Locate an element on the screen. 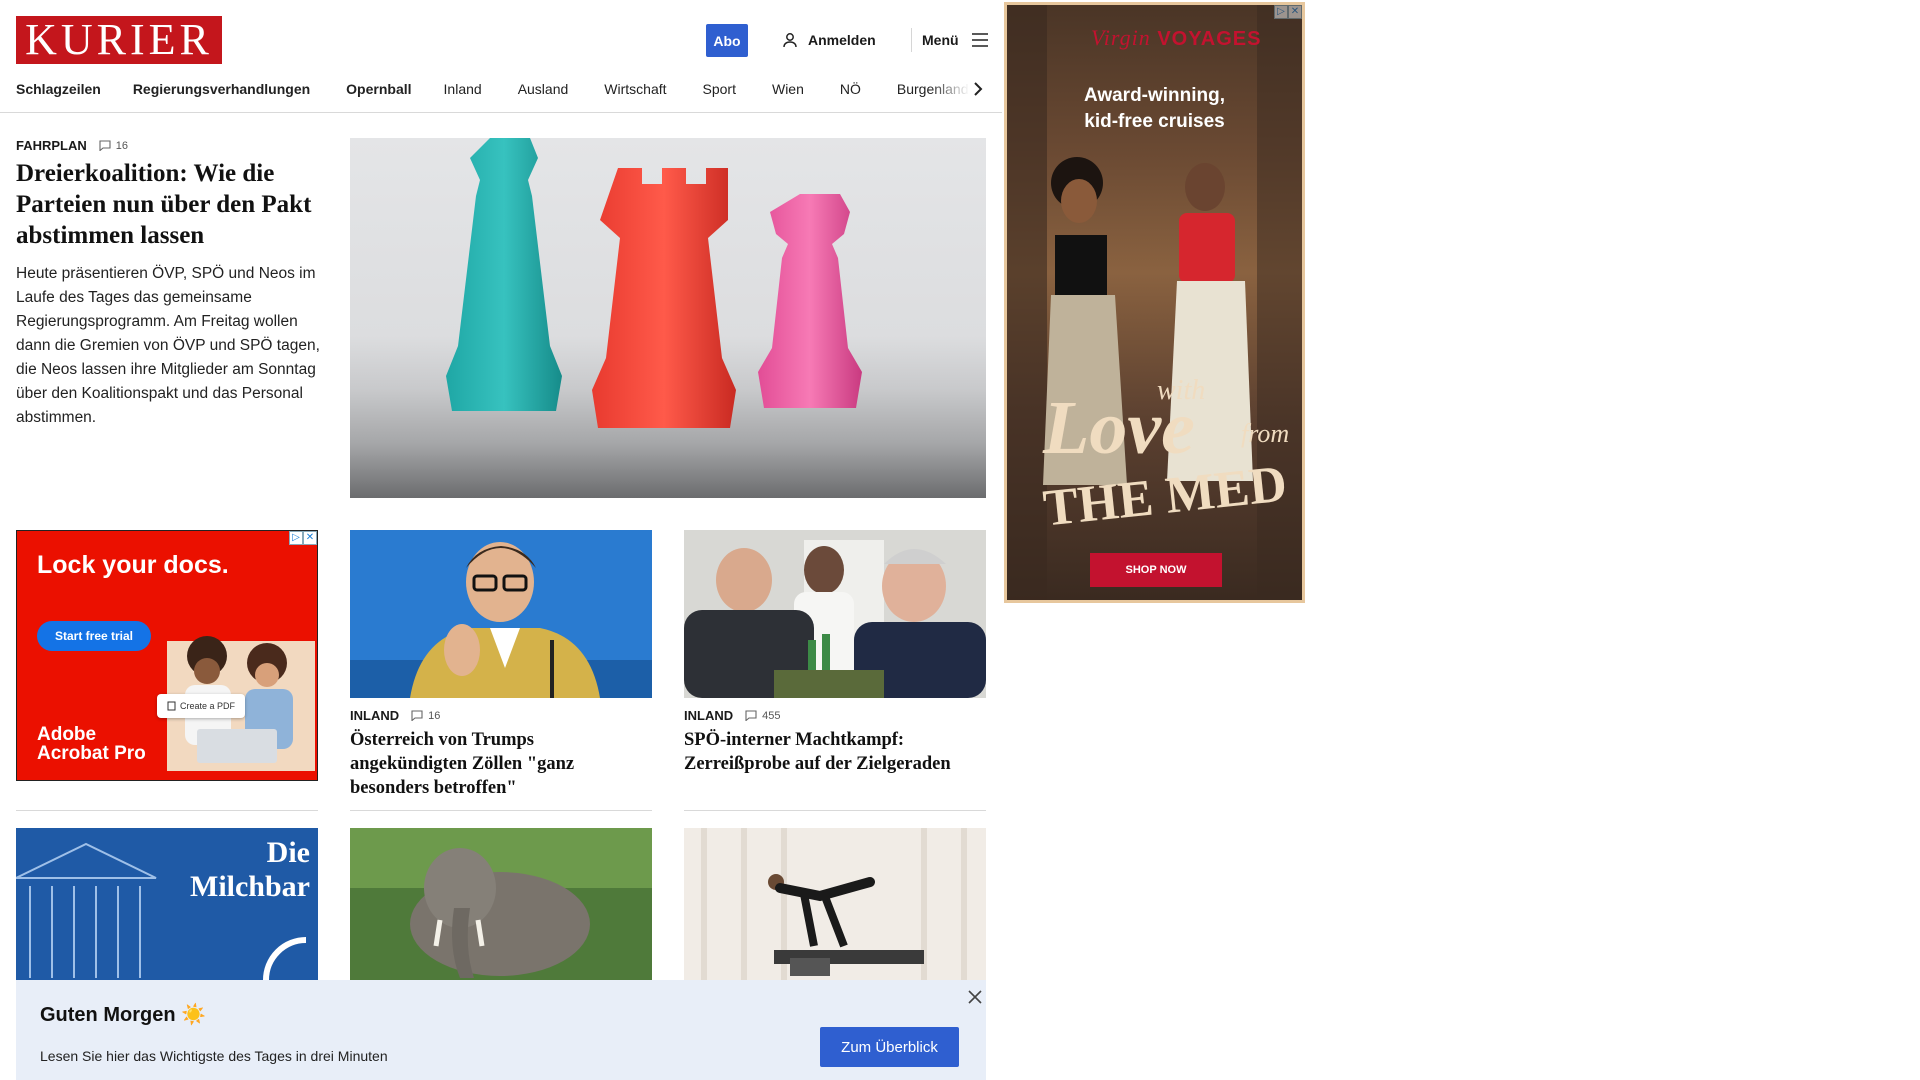  nav-item-ausland: Ausland is located at coordinates (543, 89).